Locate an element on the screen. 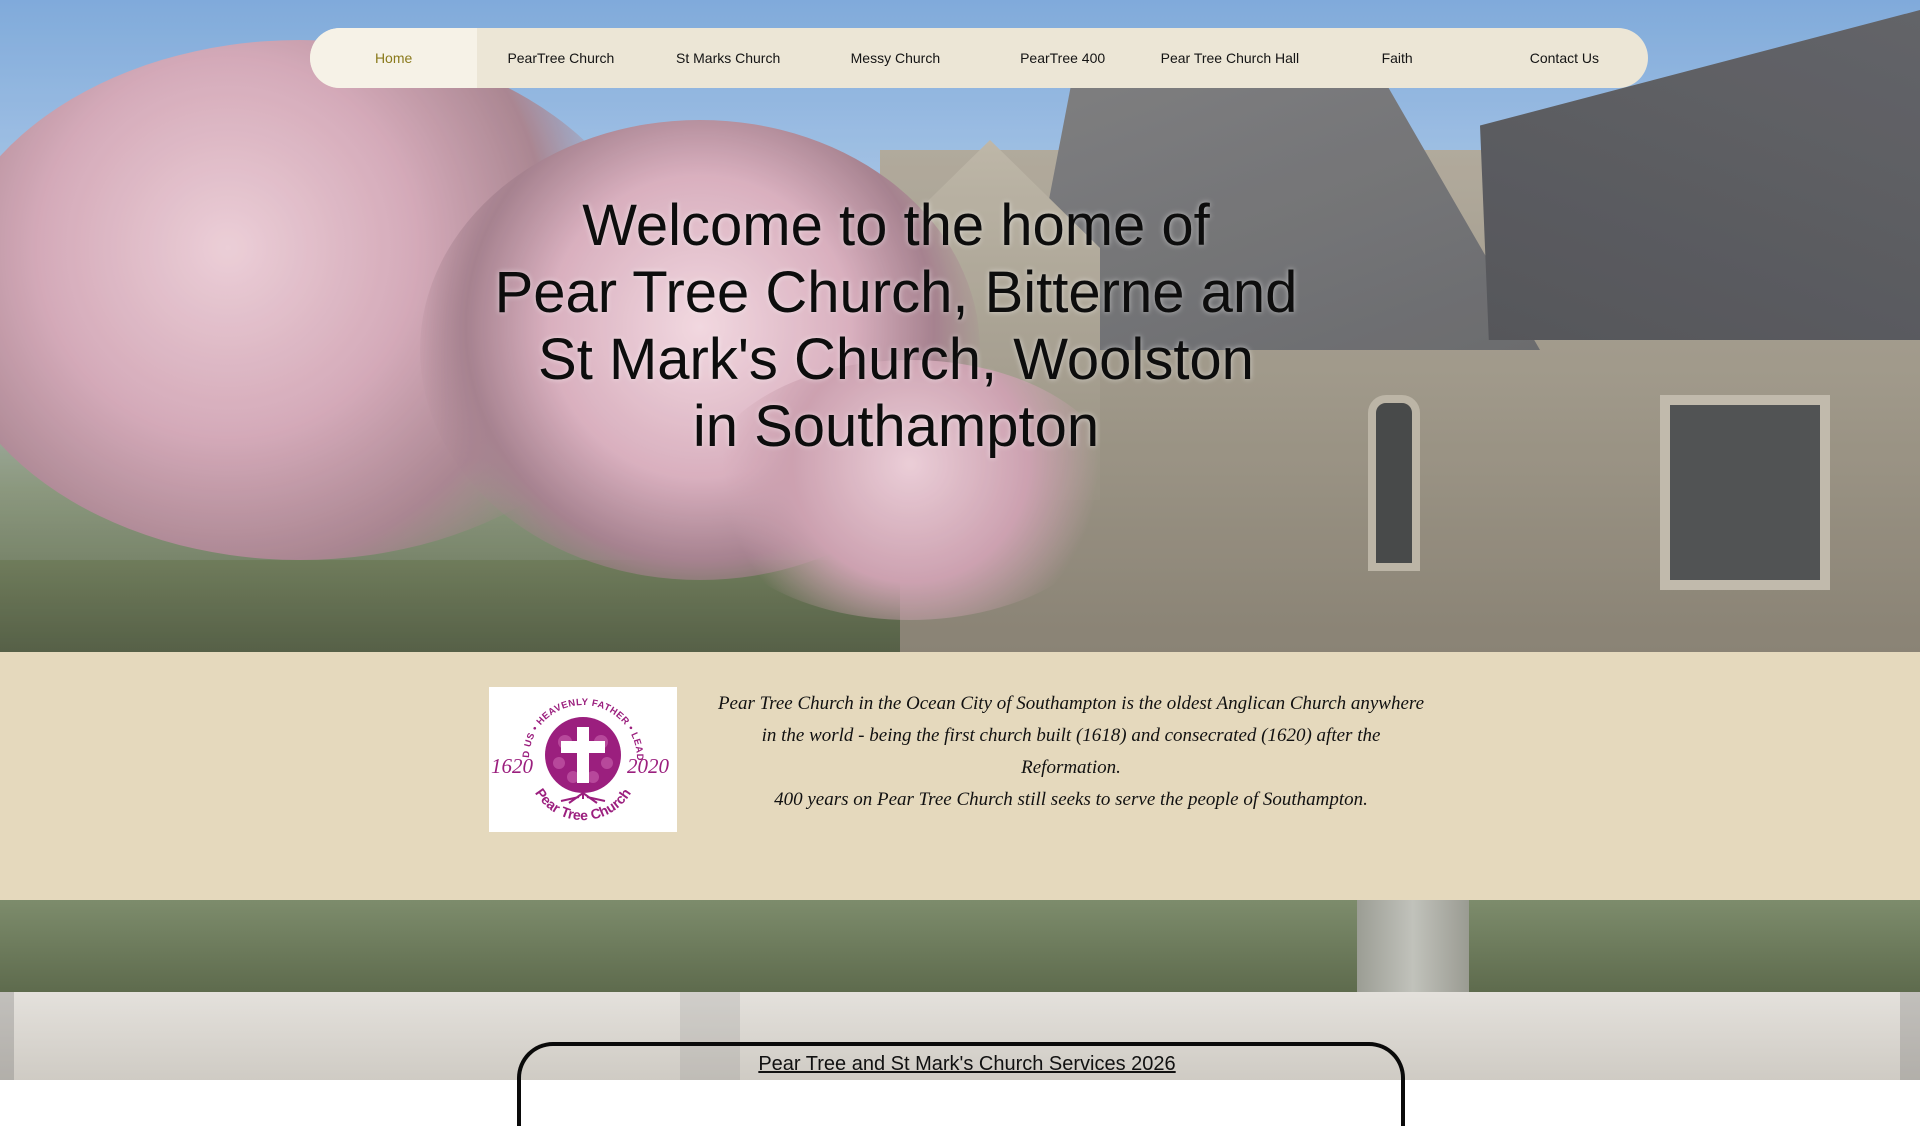 The image size is (1920, 1126). nav-item-messy-church: Messy Church is located at coordinates (895, 58).